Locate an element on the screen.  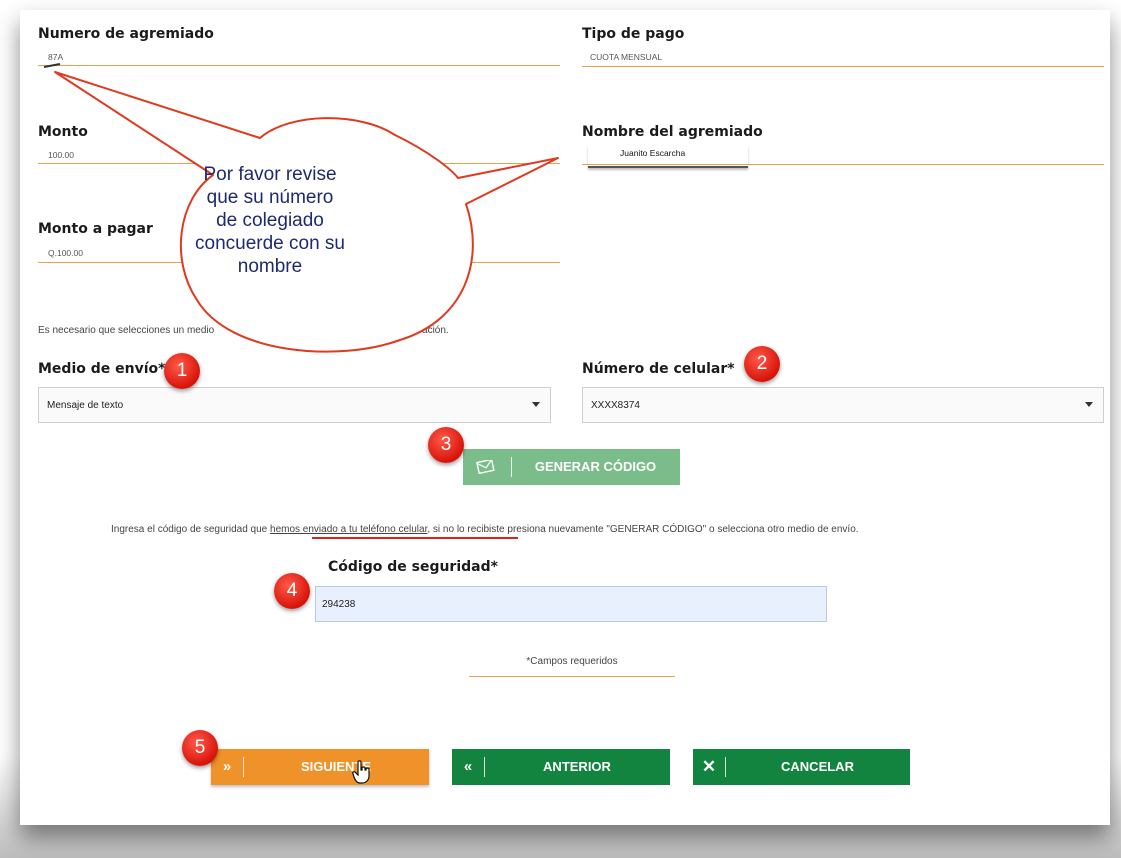
security-code-label: Código de seguridad* is located at coordinates (413, 567).